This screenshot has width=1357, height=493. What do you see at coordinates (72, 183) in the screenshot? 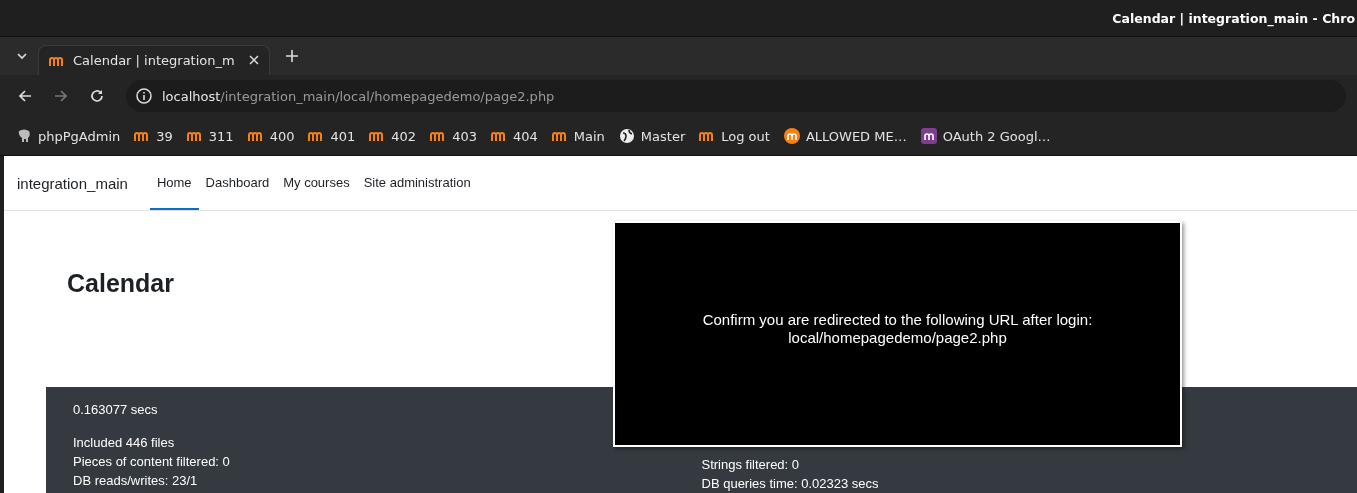
I see `site-name: integration_main` at bounding box center [72, 183].